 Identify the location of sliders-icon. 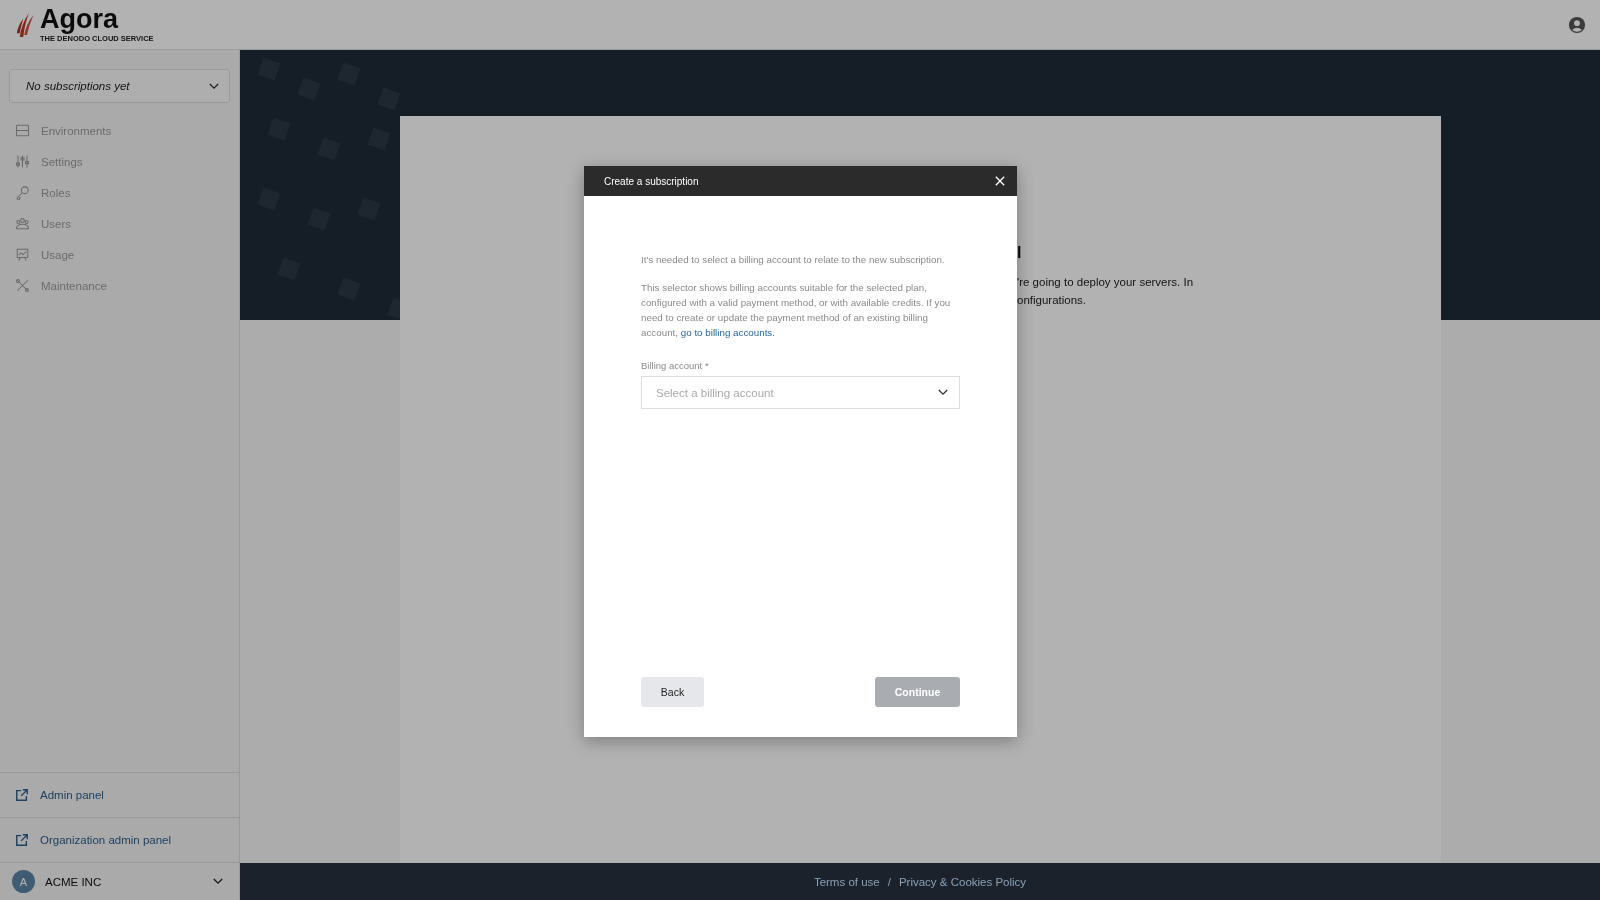
(22, 161).